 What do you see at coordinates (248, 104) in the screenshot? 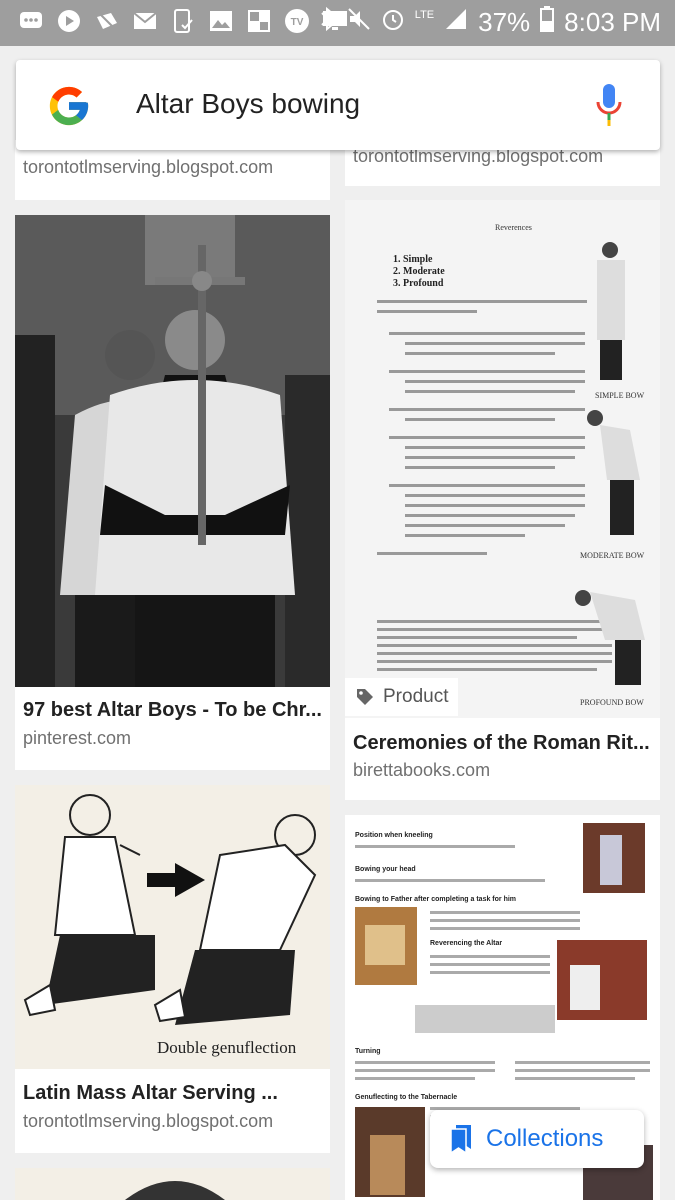
I see `search-query: Altar Boys bowing` at bounding box center [248, 104].